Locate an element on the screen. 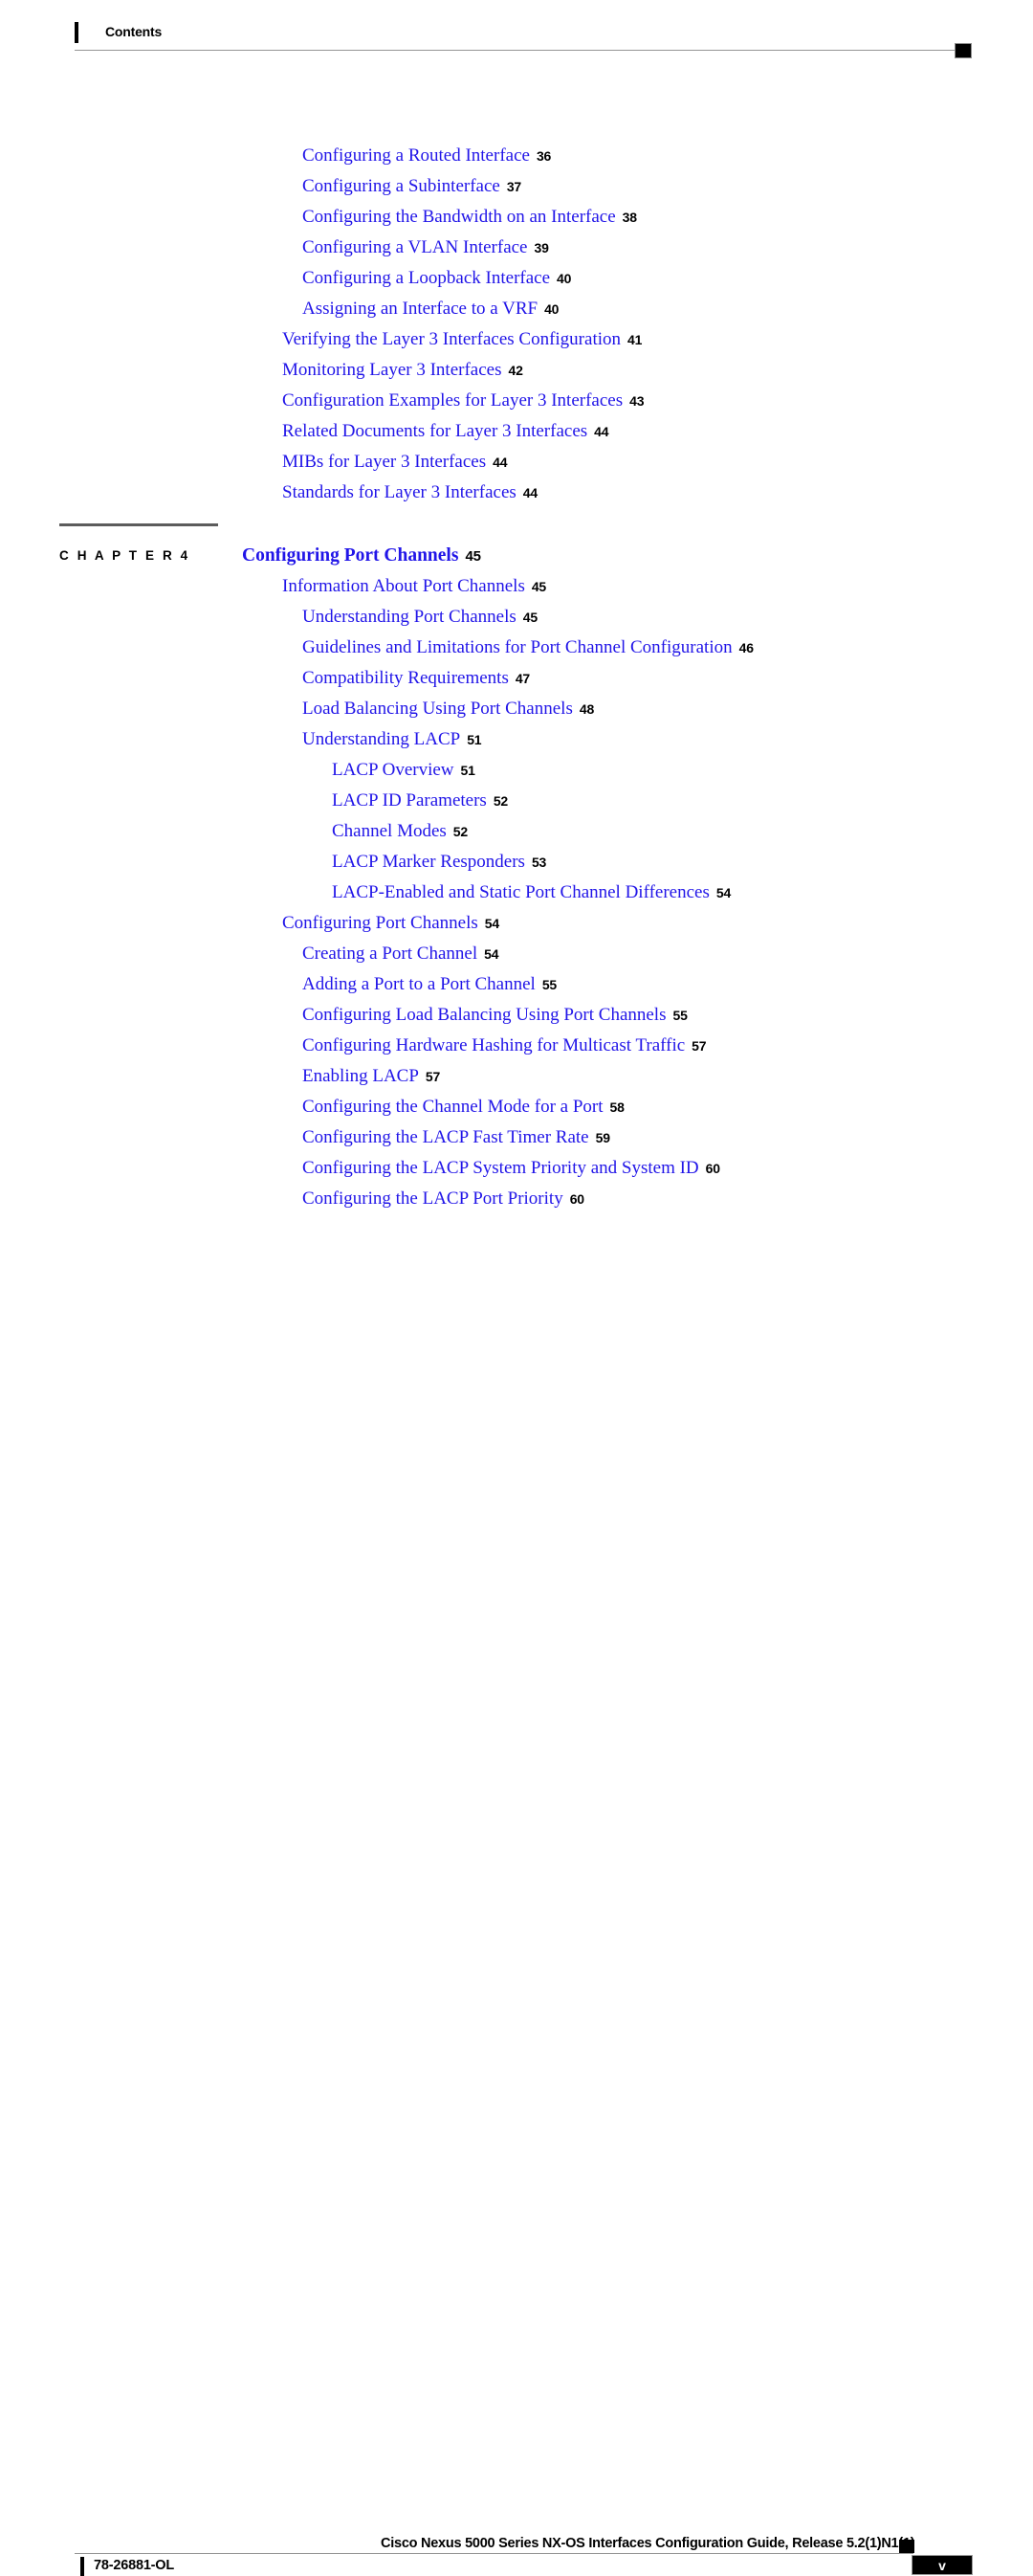  page-number-label: v is located at coordinates (942, 2565).